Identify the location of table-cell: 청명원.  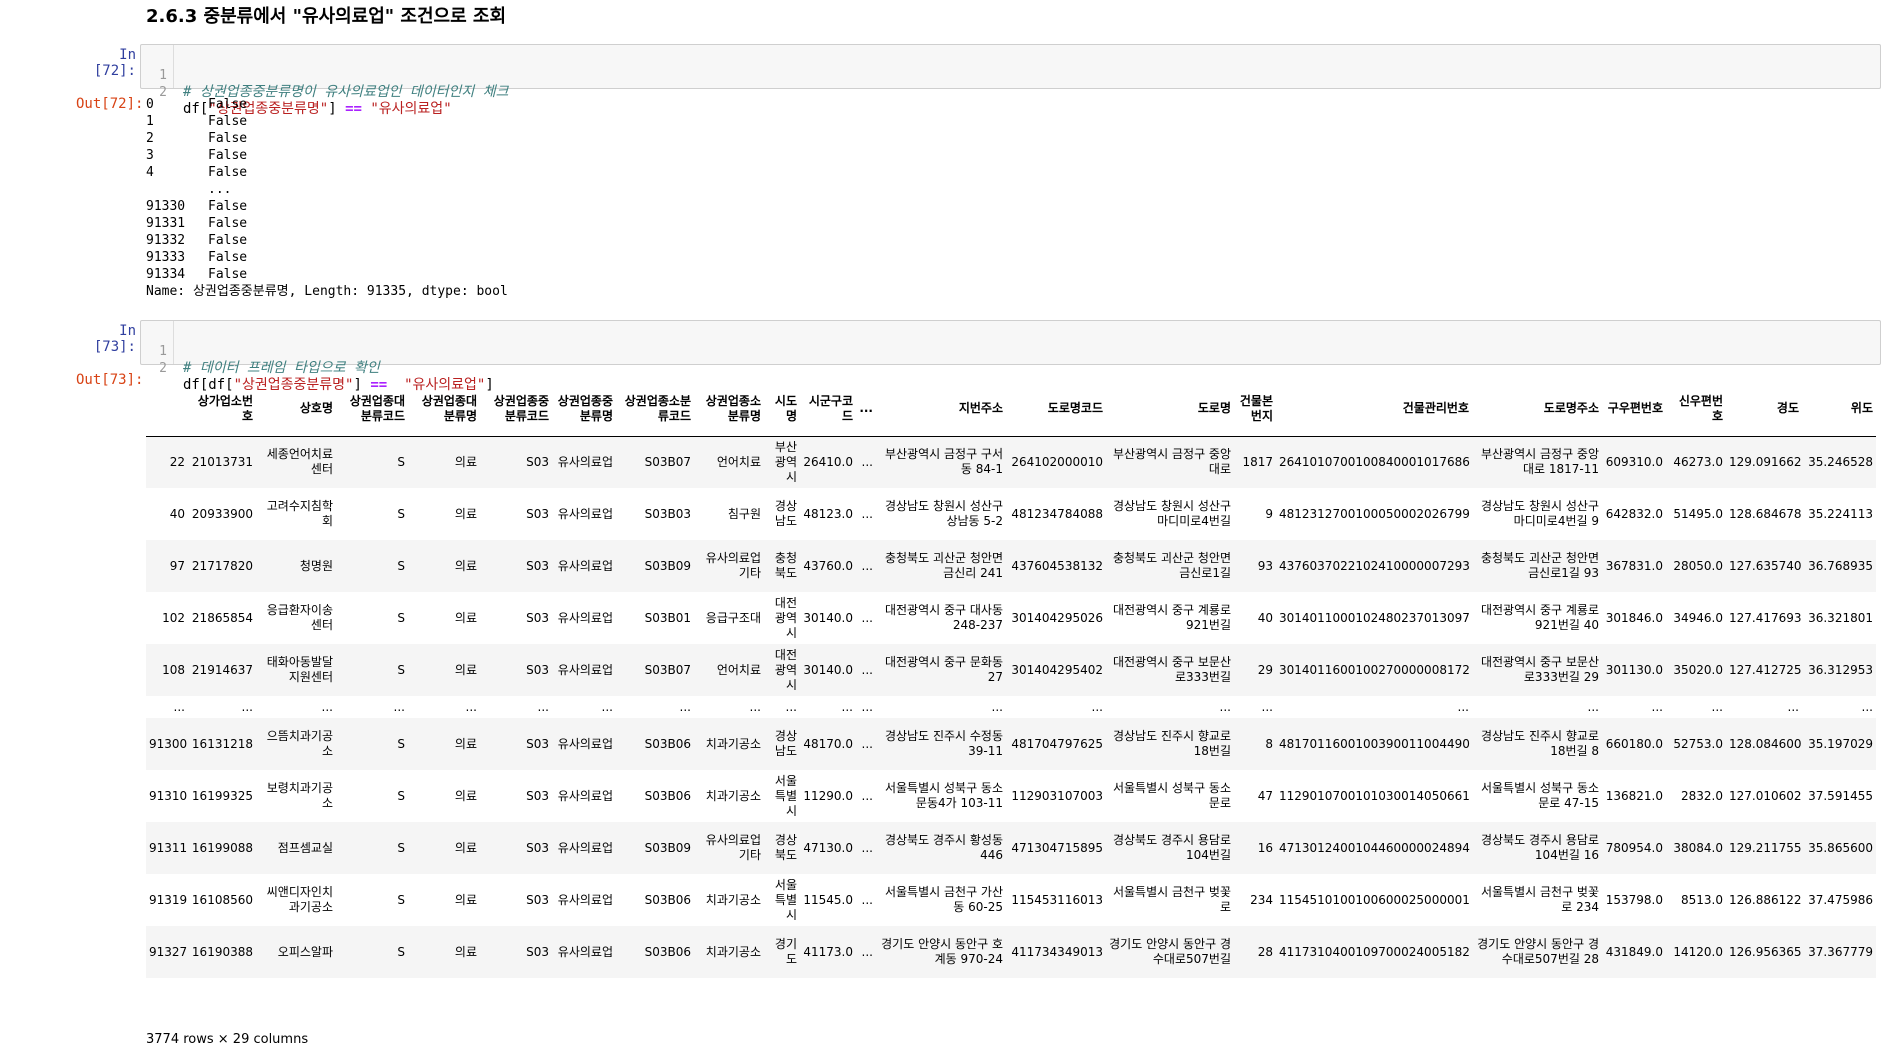
(316, 565).